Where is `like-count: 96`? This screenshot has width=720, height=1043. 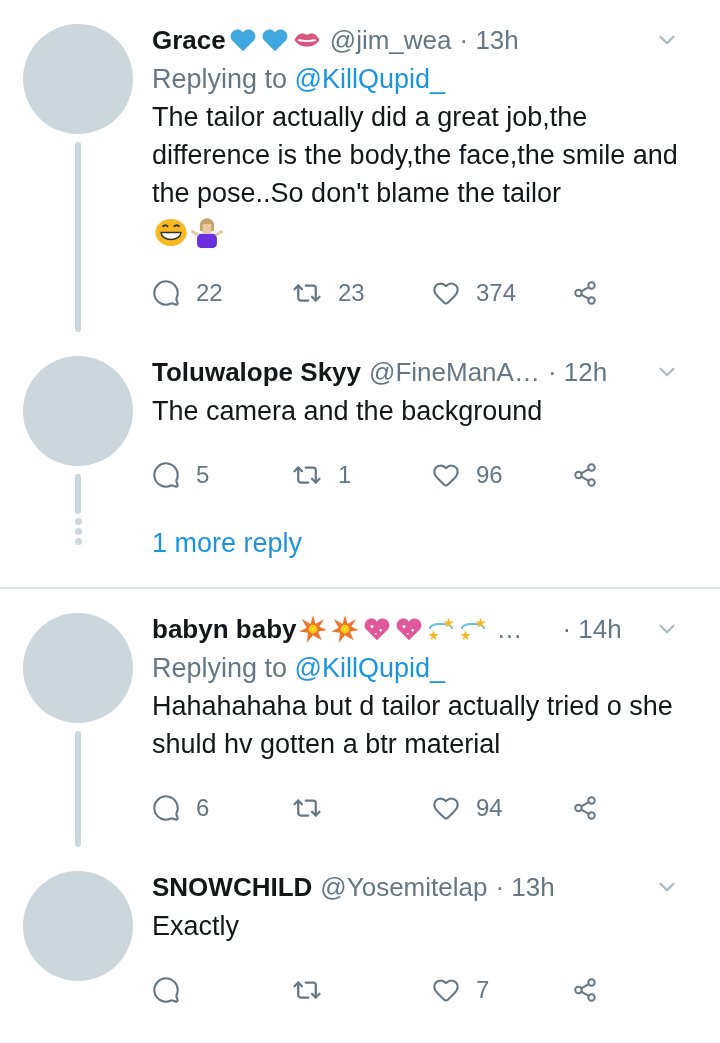
like-count: 96 is located at coordinates (489, 475).